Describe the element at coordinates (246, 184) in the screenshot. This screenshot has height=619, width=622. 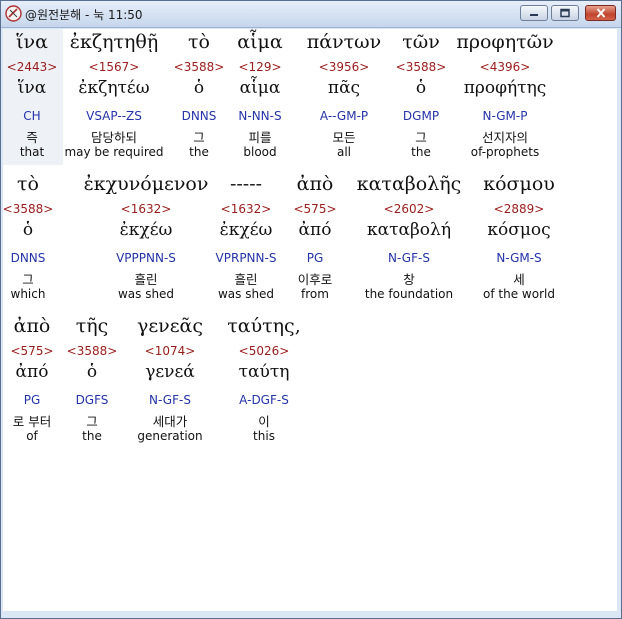
I see `greek-word: -----` at that location.